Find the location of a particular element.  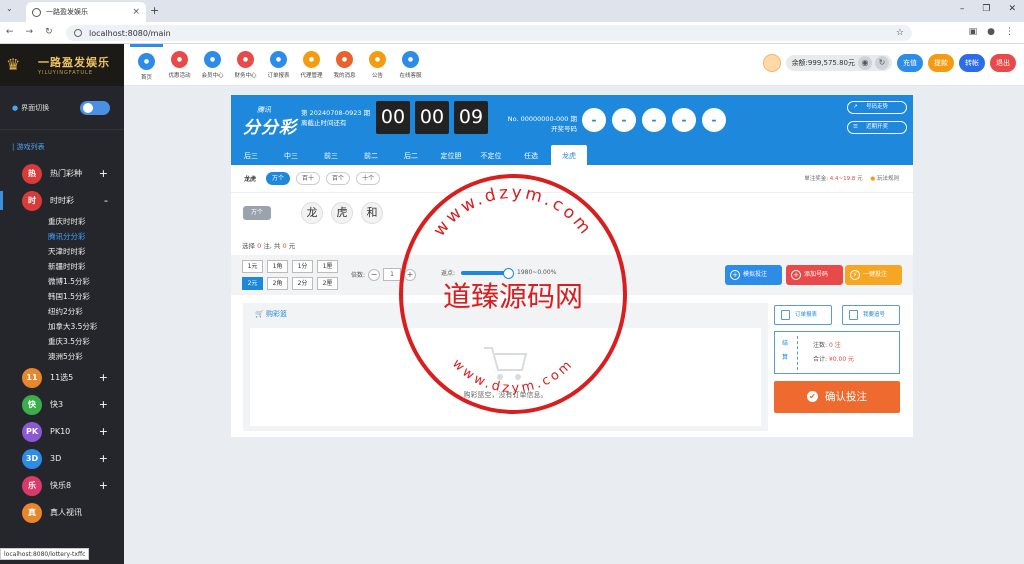

unit-option: 1元 is located at coordinates (252, 266).